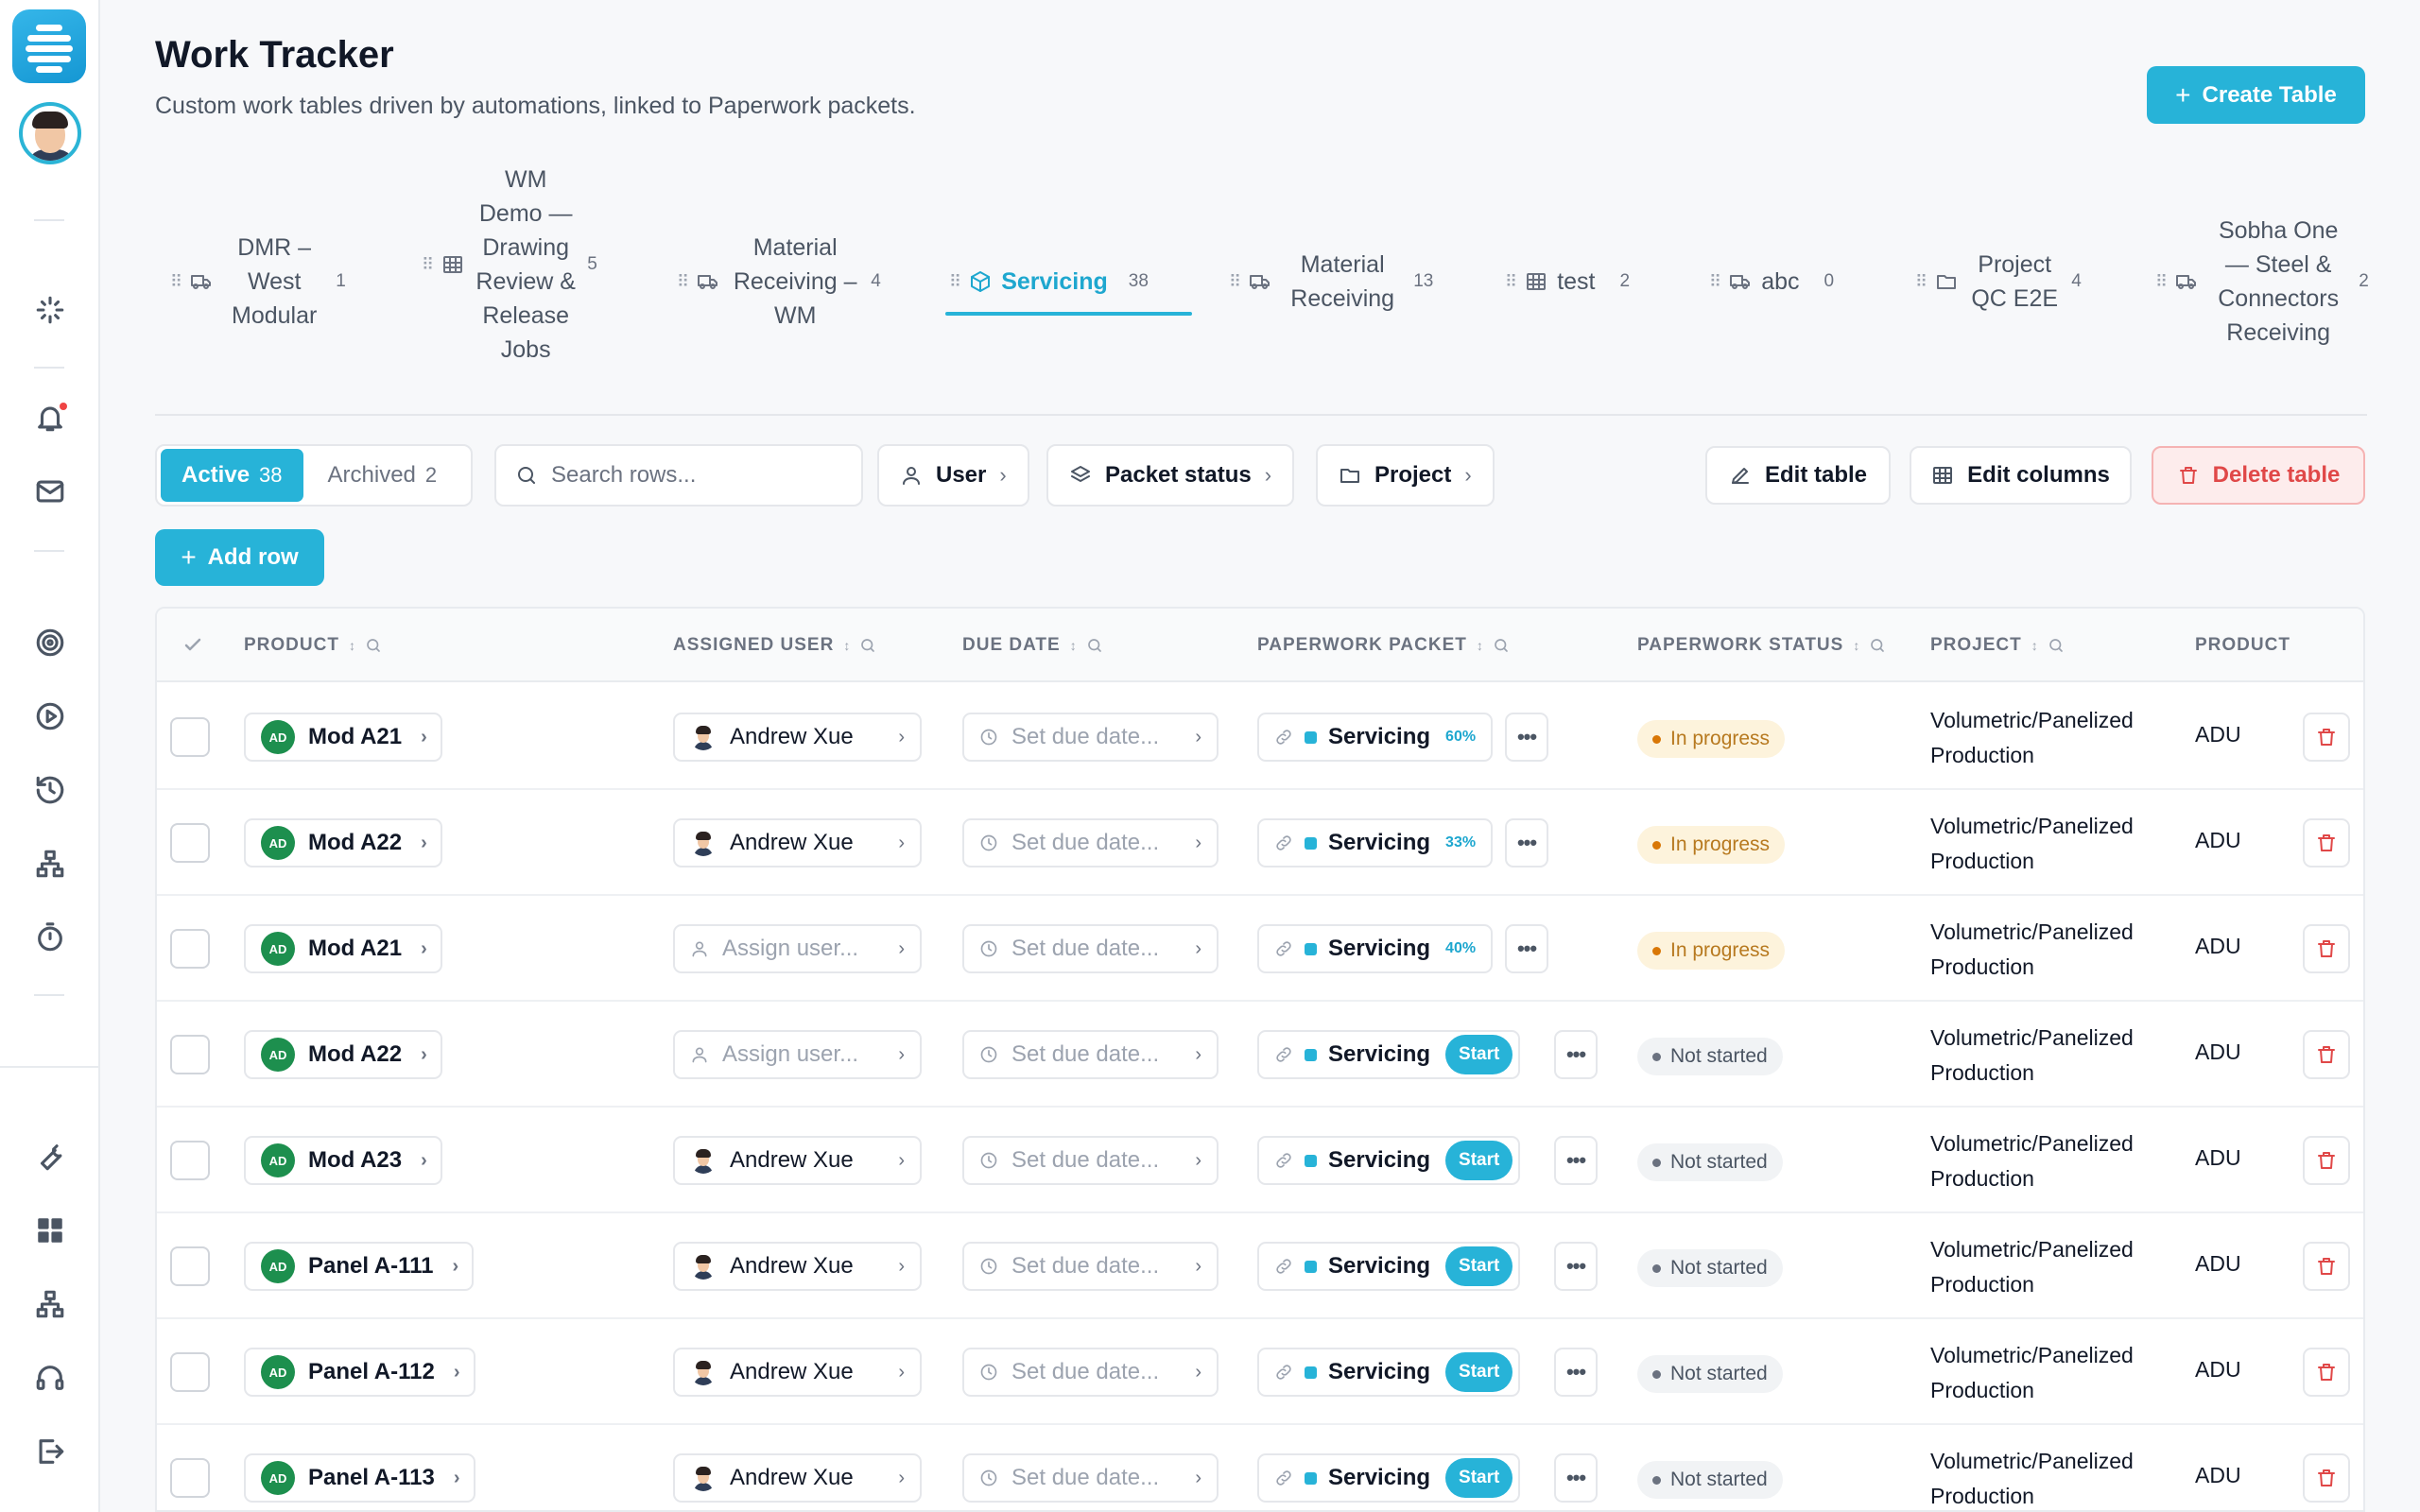 Image resolution: width=2420 pixels, height=1512 pixels. Describe the element at coordinates (313, 645) in the screenshot. I see `column-header-product: PRODUCT ↕` at that location.